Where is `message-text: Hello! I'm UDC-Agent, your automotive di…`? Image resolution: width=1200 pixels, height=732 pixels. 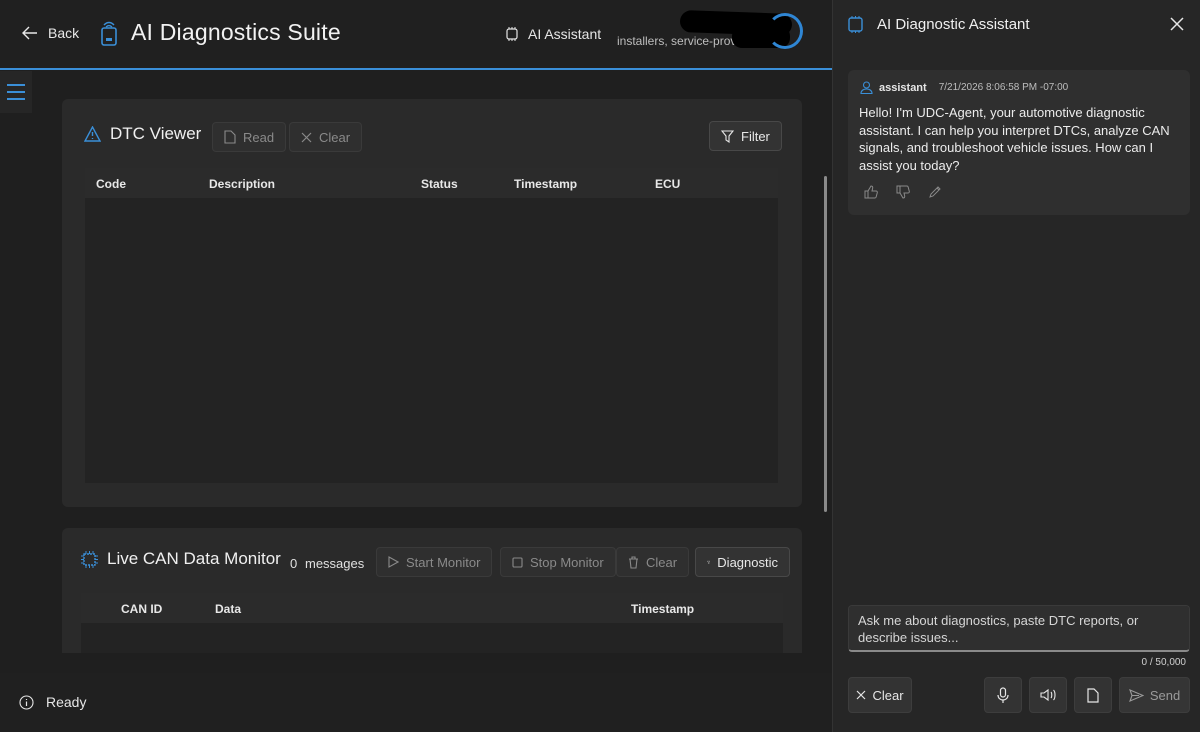 message-text: Hello! I'm UDC-Agent, your automotive di… is located at coordinates (1014, 139).